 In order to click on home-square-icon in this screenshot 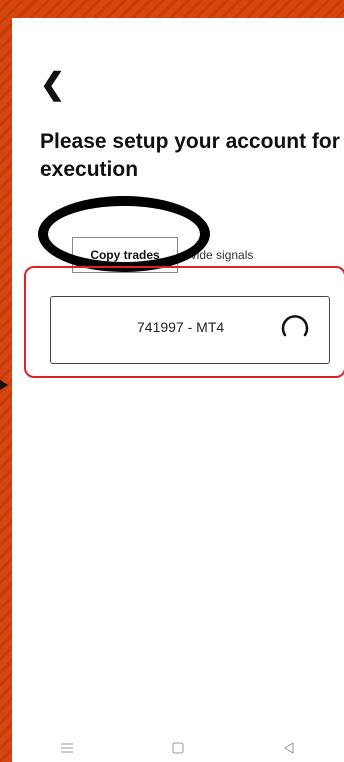, I will do `click(178, 748)`.